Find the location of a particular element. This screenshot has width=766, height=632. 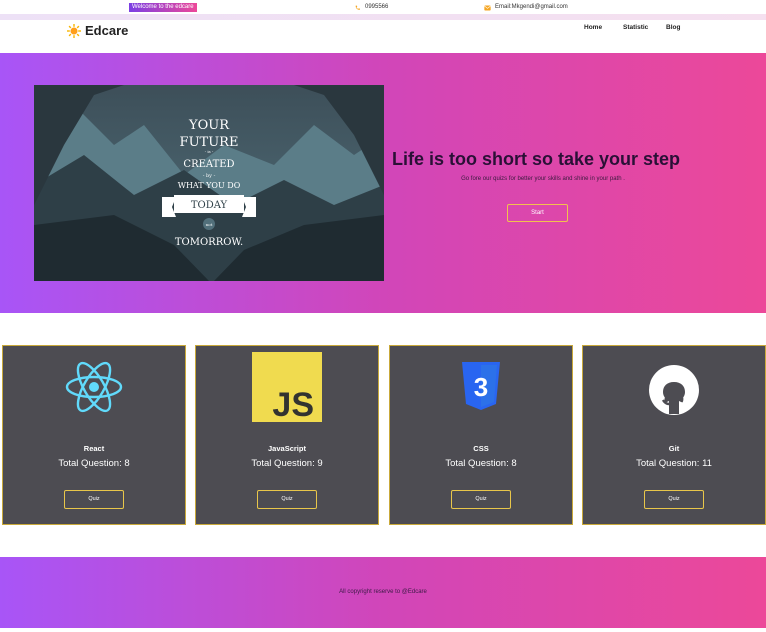

poster-line-2: FUTURE is located at coordinates (209, 142).